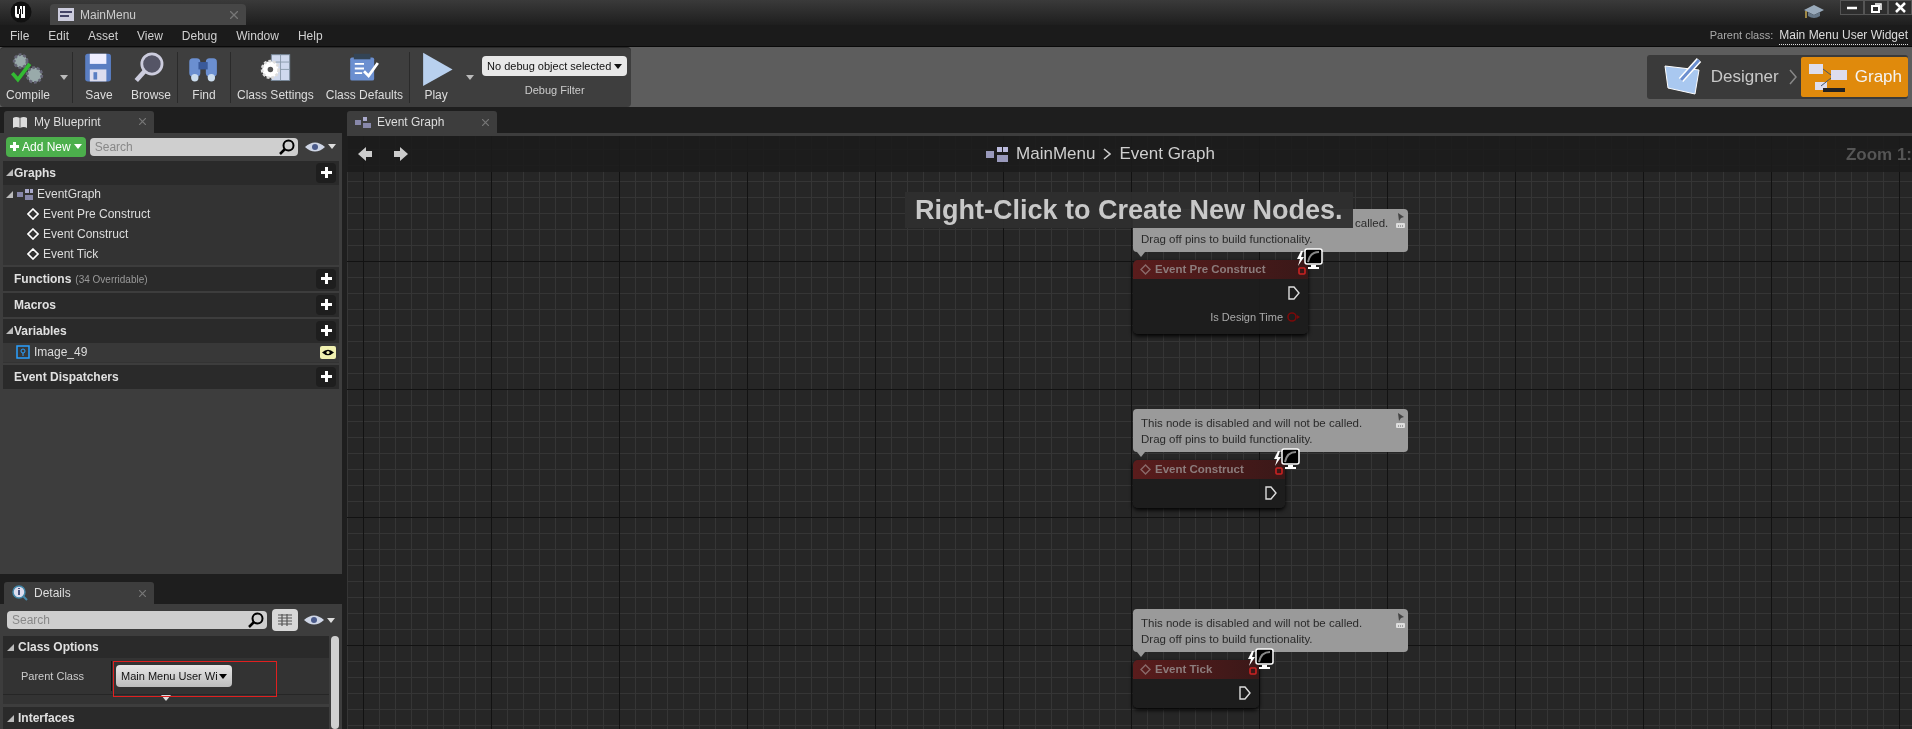  Describe the element at coordinates (436, 77) in the screenshot. I see `toolbar-button: Play` at that location.